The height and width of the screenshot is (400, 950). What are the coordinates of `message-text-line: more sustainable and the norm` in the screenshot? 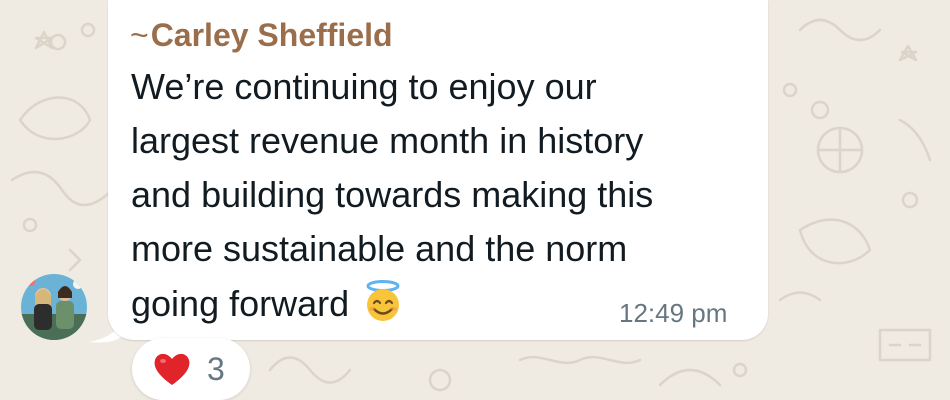 It's located at (379, 248).